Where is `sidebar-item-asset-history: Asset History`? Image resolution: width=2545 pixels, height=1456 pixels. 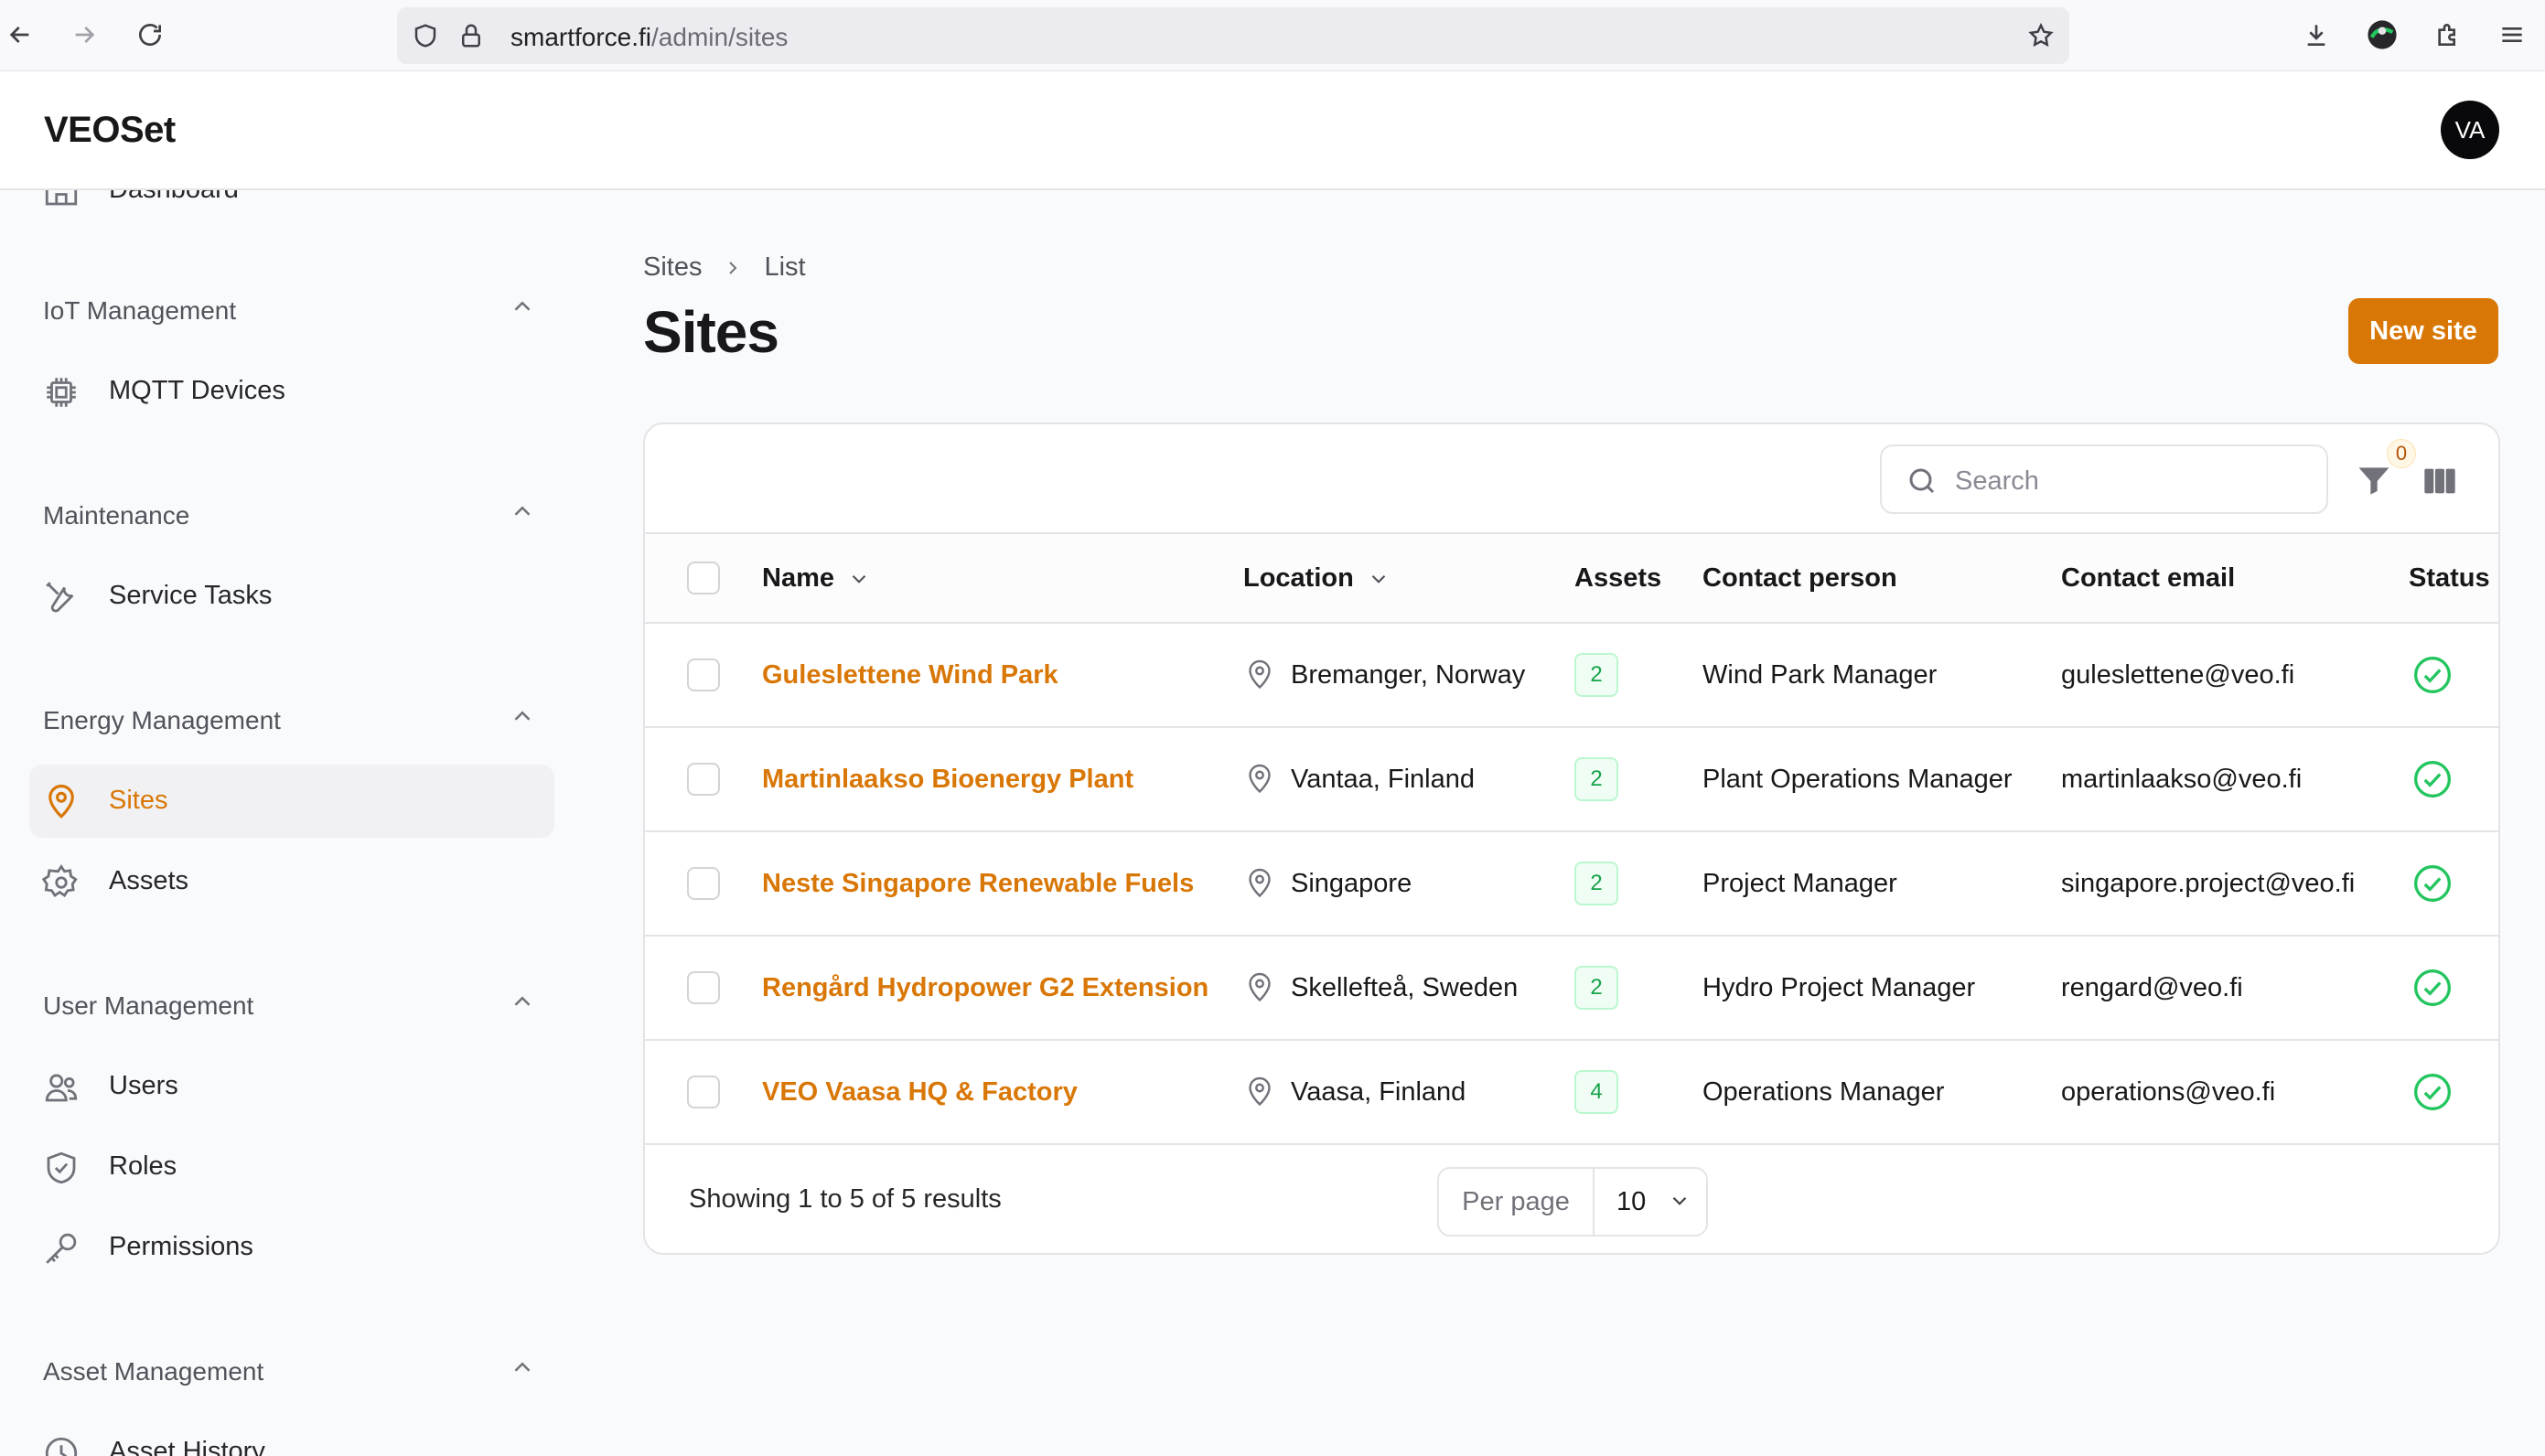 sidebar-item-asset-history: Asset History is located at coordinates (291, 1436).